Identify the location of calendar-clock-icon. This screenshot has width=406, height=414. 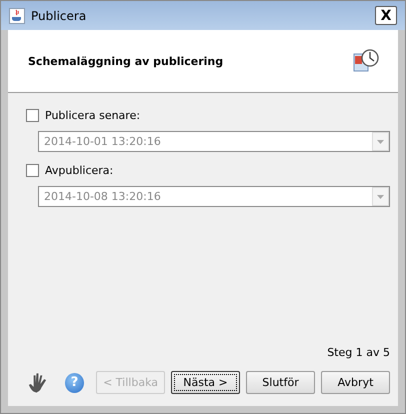
(366, 61).